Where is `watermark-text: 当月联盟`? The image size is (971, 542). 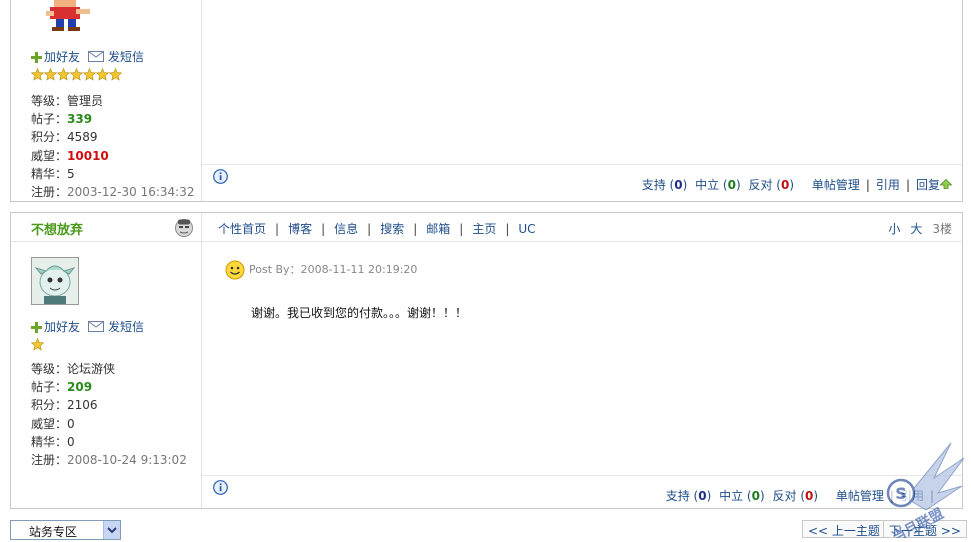
watermark-text: 当月联盟 is located at coordinates (917, 521).